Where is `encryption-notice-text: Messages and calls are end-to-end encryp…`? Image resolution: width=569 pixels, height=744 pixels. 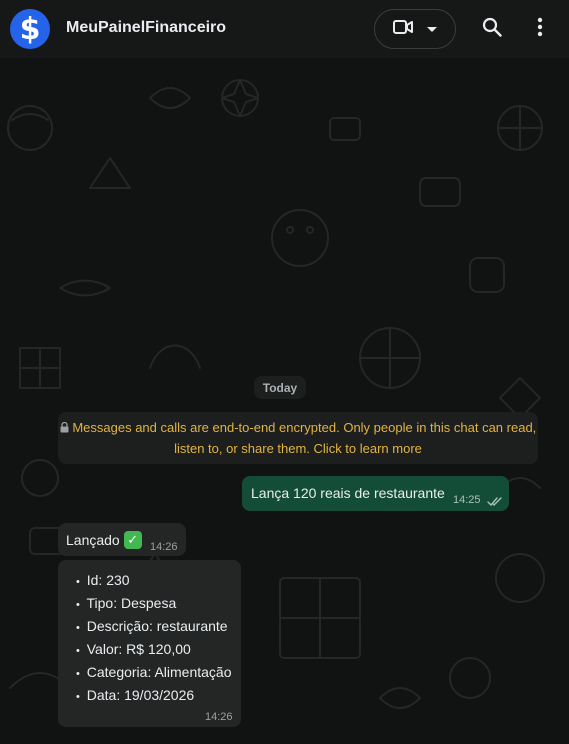 encryption-notice-text: Messages and calls are end-to-end encryp… is located at coordinates (304, 438).